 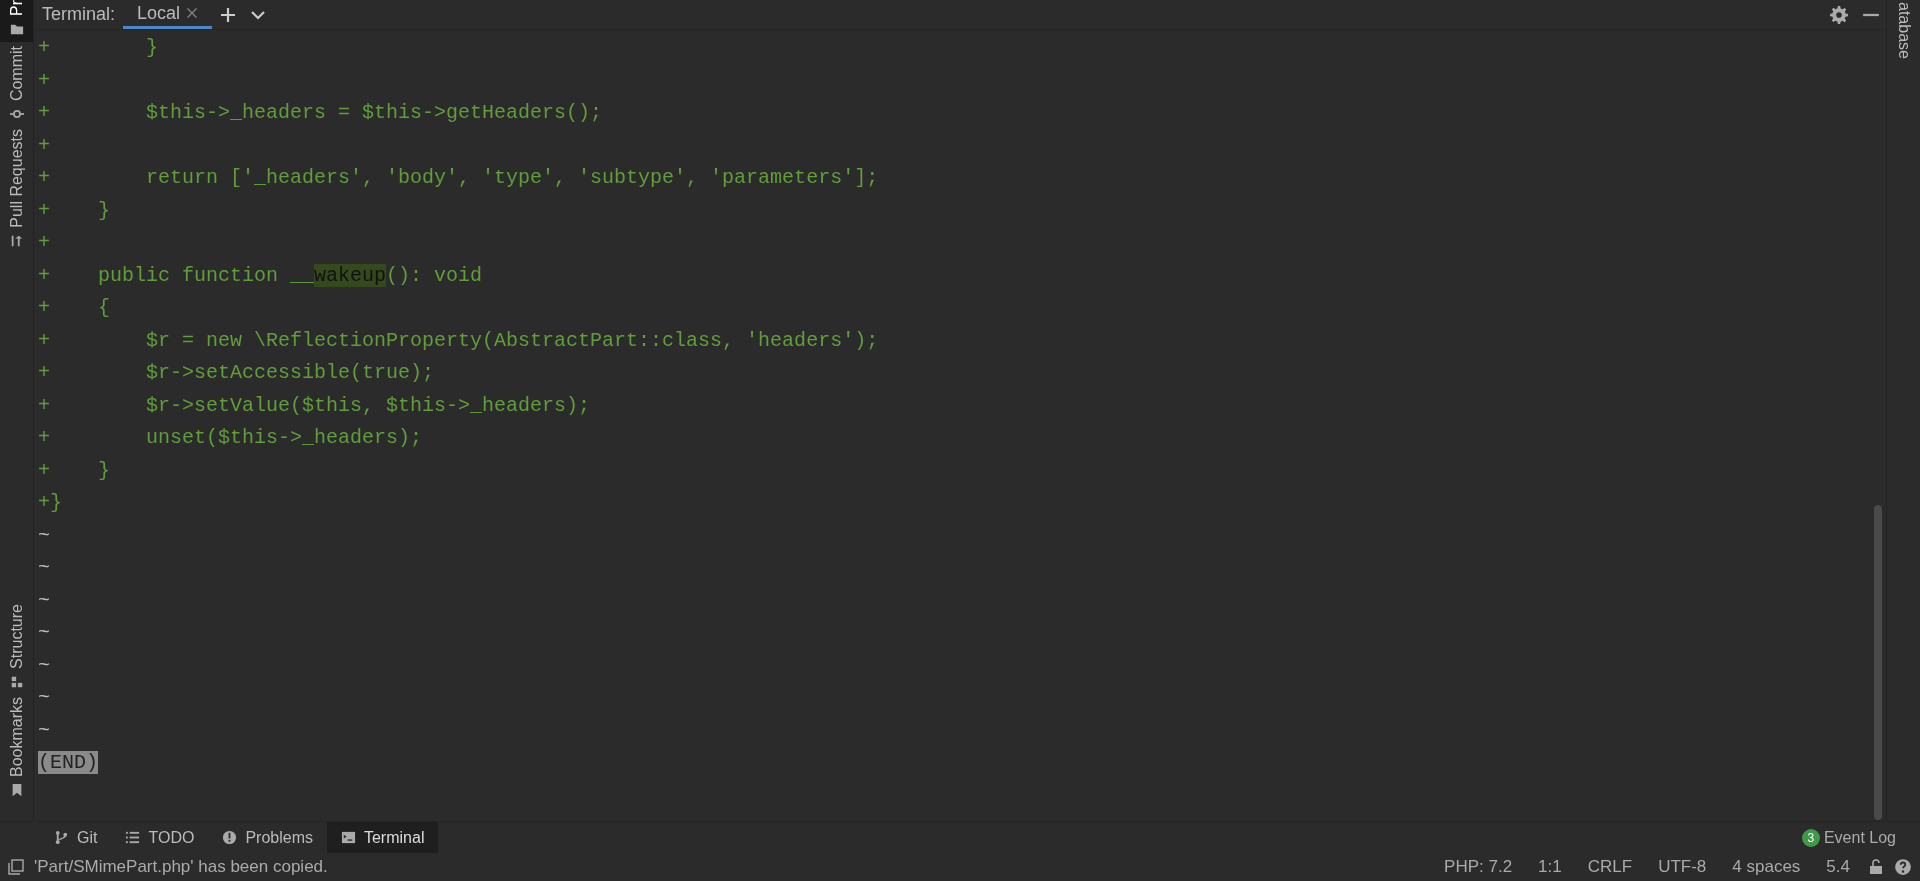 What do you see at coordinates (16, 746) in the screenshot?
I see `sidebar-tab: Bookmarks` at bounding box center [16, 746].